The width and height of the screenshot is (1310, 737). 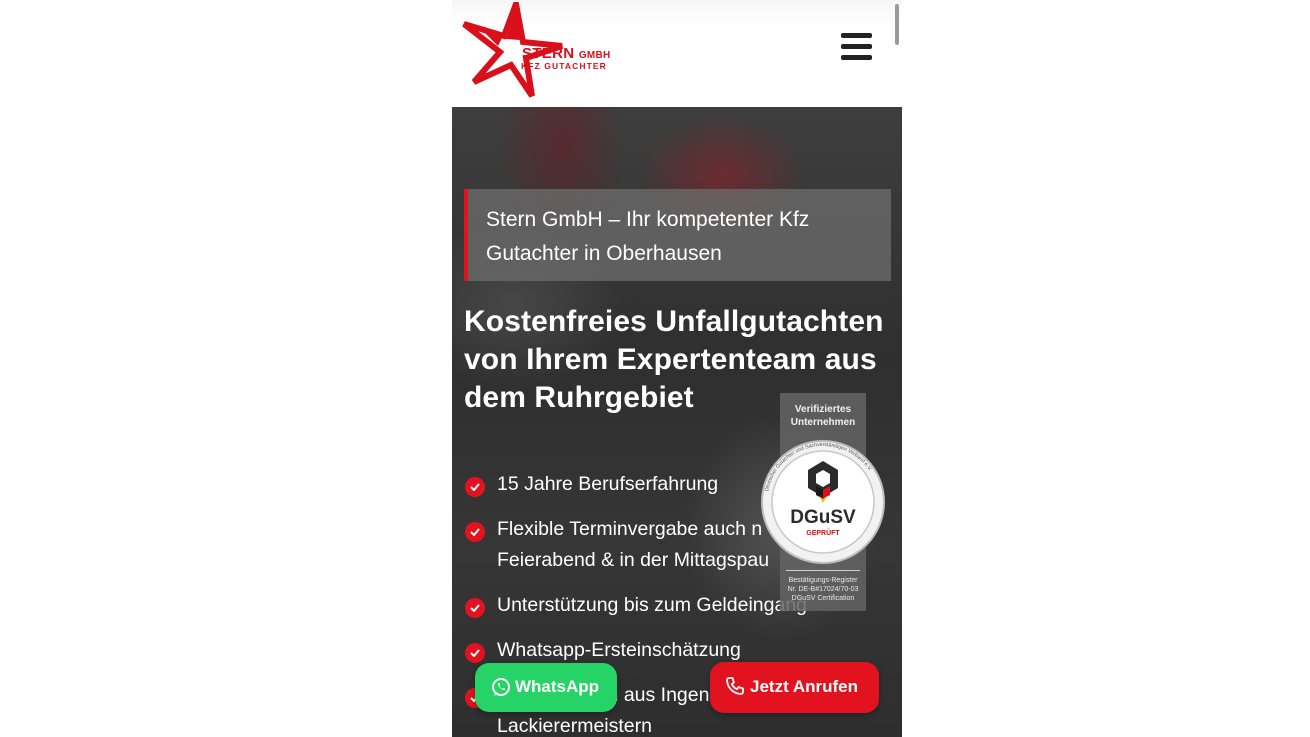 What do you see at coordinates (897, 24) in the screenshot?
I see `scrollbar` at bounding box center [897, 24].